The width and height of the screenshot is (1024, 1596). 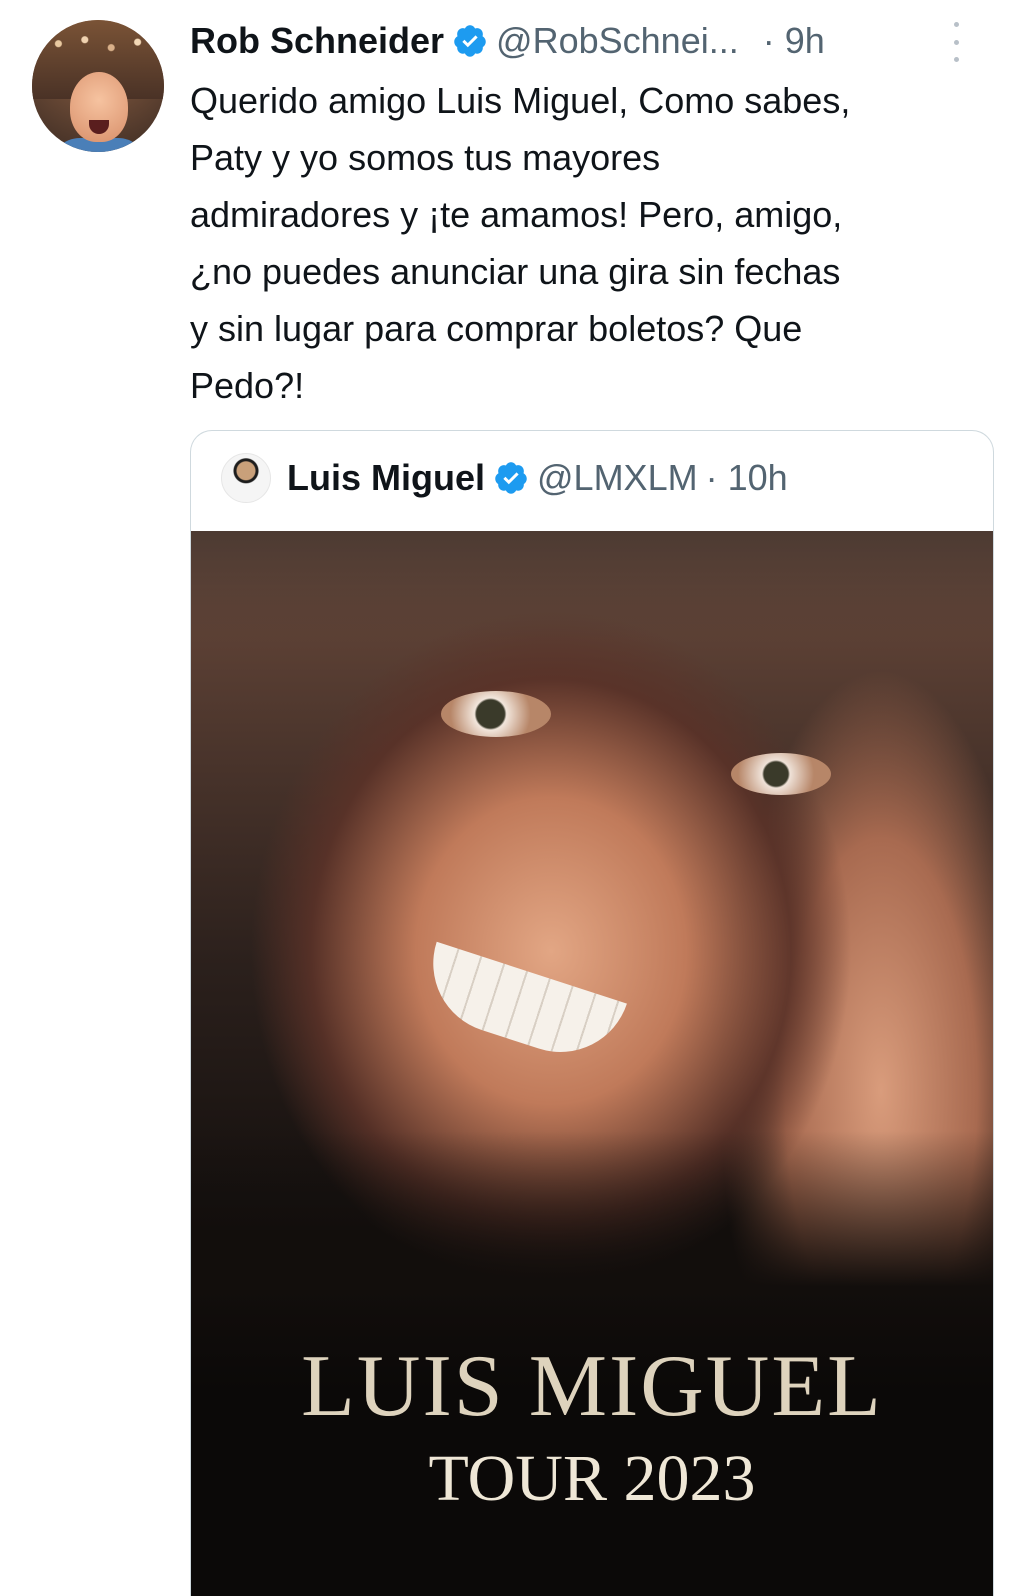 I want to click on poster-right-eye, so click(x=781, y=774).